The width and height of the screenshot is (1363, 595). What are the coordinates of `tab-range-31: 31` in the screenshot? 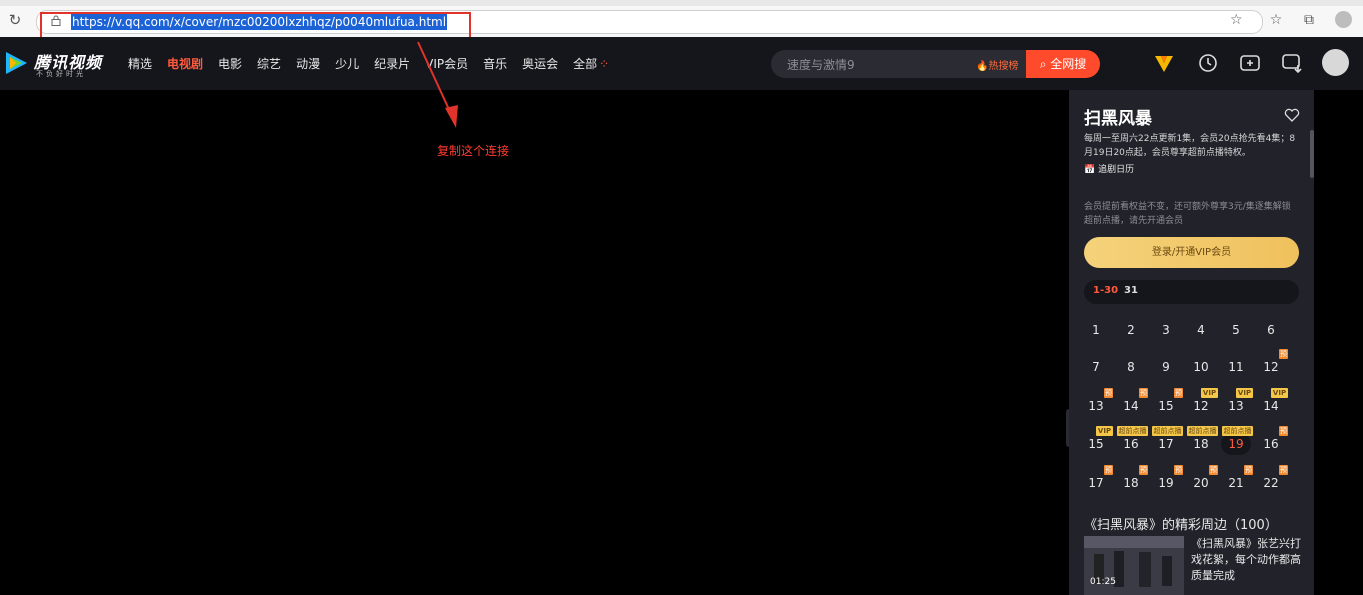 It's located at (1131, 290).